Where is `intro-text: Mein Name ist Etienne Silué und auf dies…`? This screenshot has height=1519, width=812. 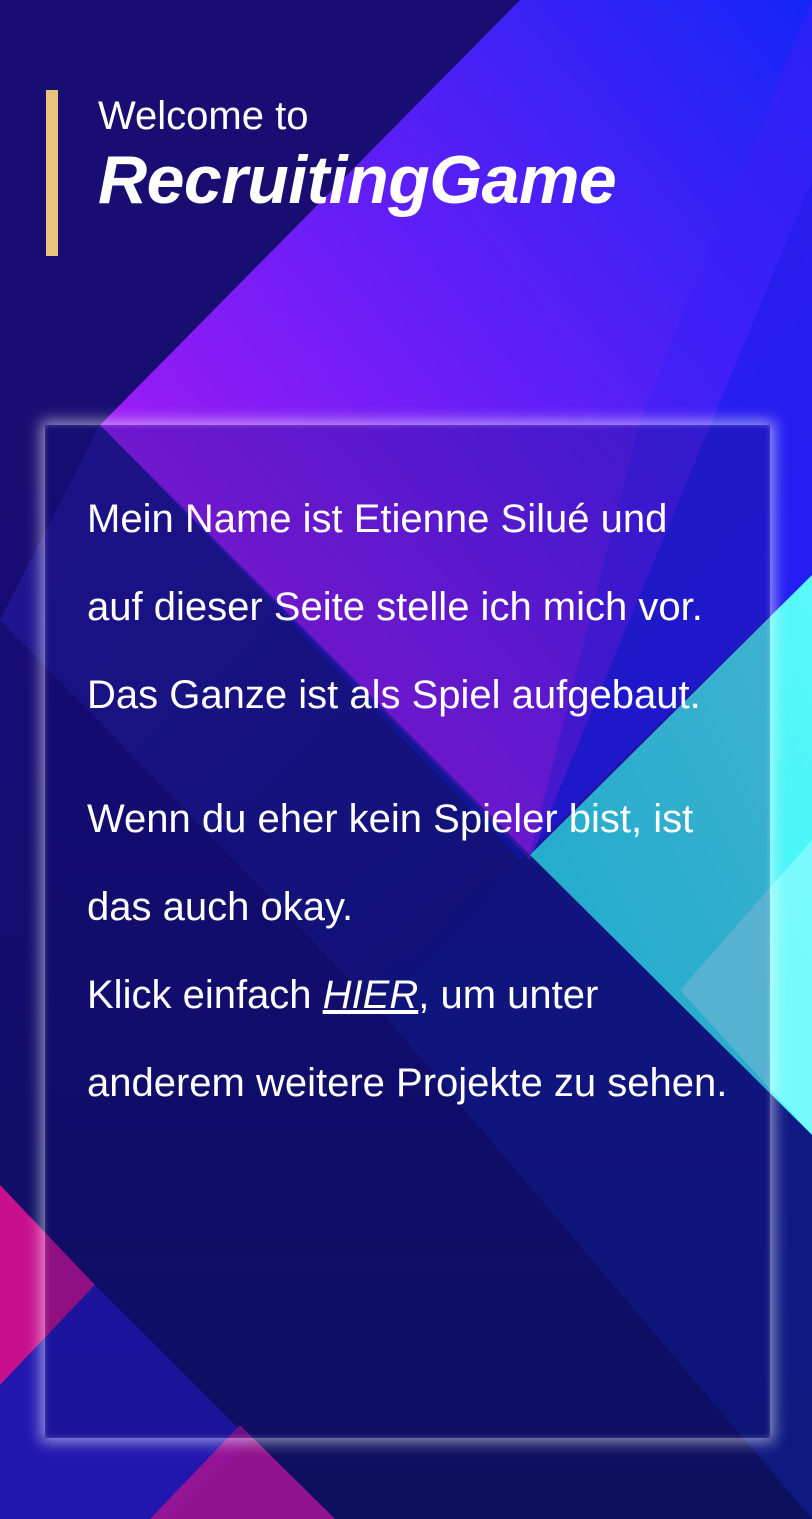
intro-text: Mein Name ist Etienne Silué und auf dies… is located at coordinates (395, 563).